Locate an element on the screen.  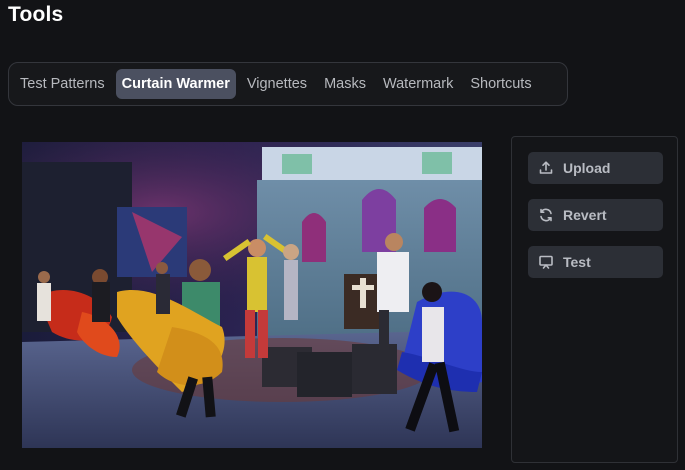
test-button-label: Test is located at coordinates (577, 262).